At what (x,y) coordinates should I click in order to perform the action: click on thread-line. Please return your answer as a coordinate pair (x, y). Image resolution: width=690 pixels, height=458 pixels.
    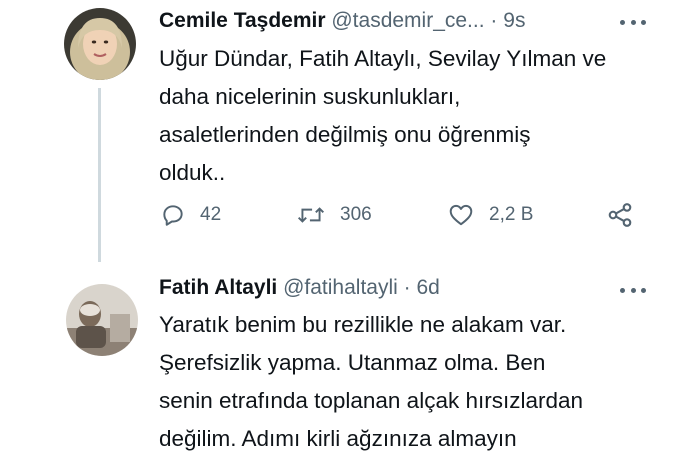
    Looking at the image, I should click on (99, 175).